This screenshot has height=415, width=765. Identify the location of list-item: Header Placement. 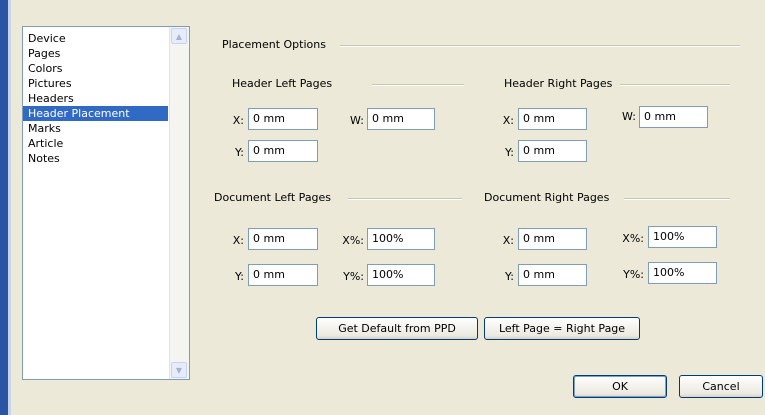
(95, 113).